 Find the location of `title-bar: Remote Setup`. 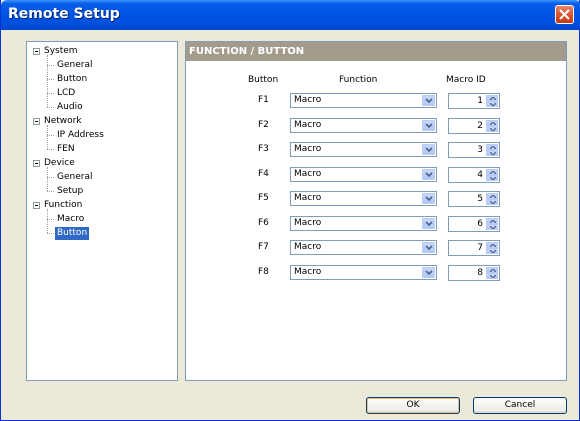

title-bar: Remote Setup is located at coordinates (290, 15).